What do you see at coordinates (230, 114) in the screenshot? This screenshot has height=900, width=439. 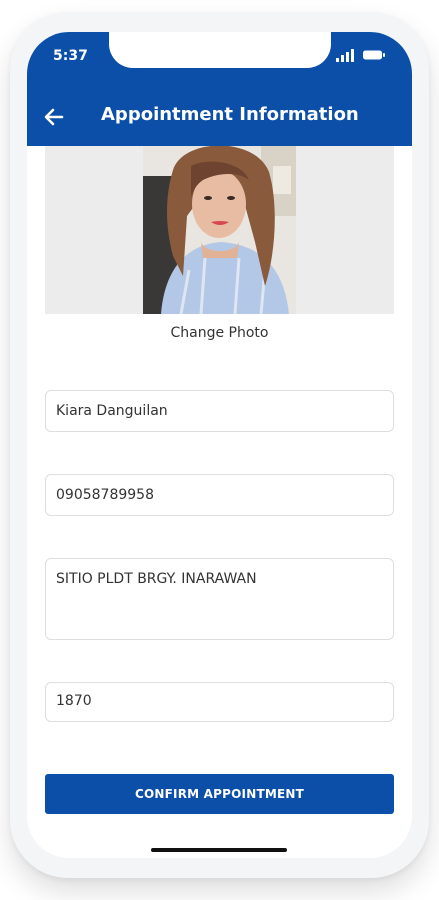 I see `page-title: Appointment Information` at bounding box center [230, 114].